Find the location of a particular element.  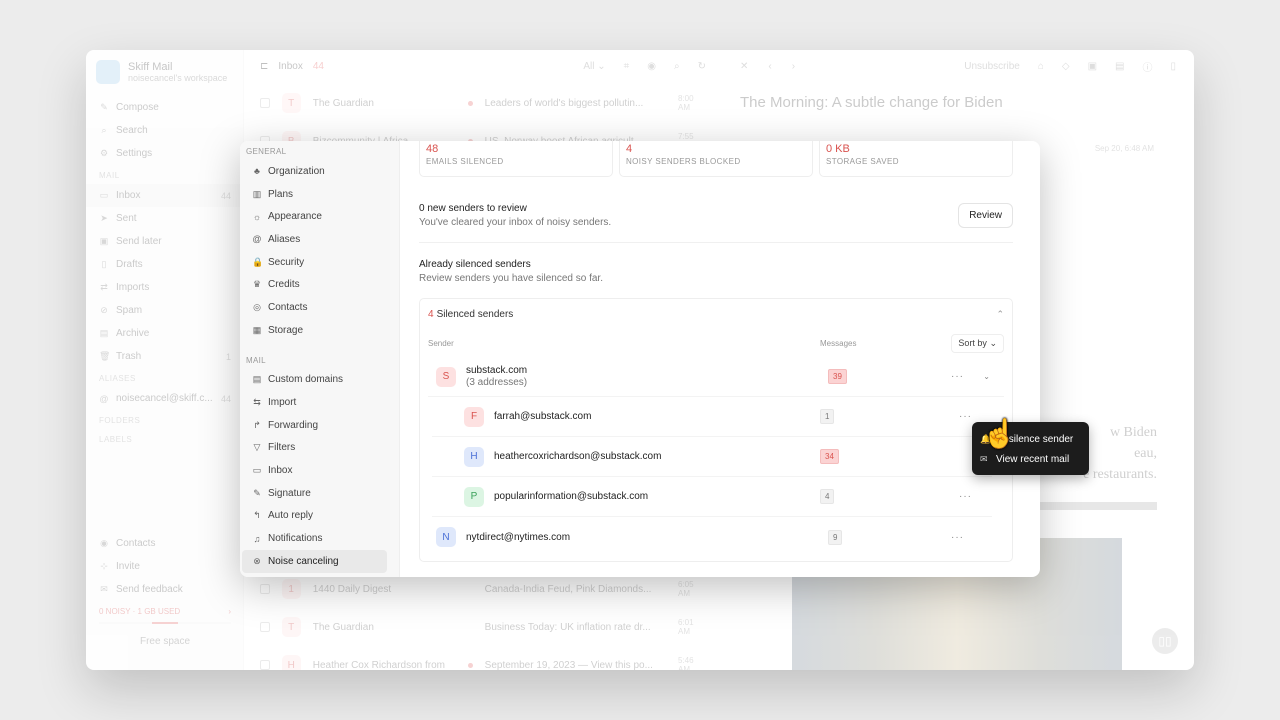

move-folder-icon: ▣ is located at coordinates (1092, 66).